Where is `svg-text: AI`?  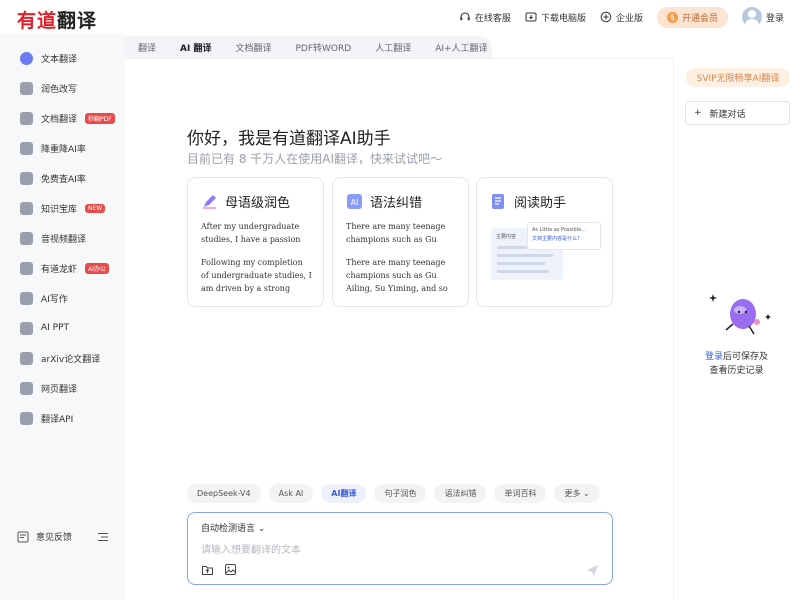
svg-text: AI is located at coordinates (355, 202).